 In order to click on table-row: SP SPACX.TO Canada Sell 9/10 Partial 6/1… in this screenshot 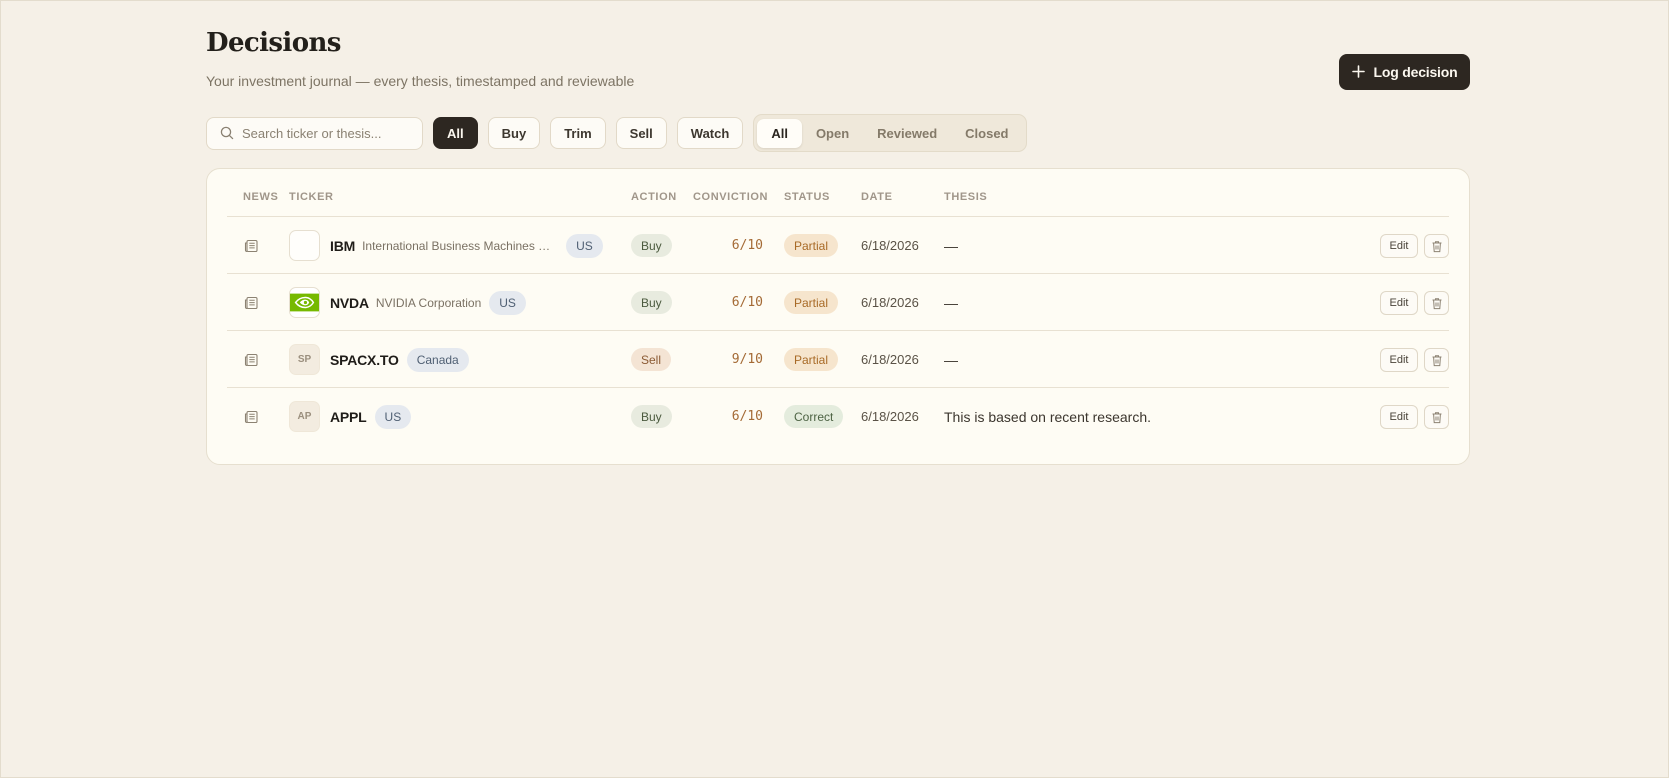, I will do `click(838, 359)`.